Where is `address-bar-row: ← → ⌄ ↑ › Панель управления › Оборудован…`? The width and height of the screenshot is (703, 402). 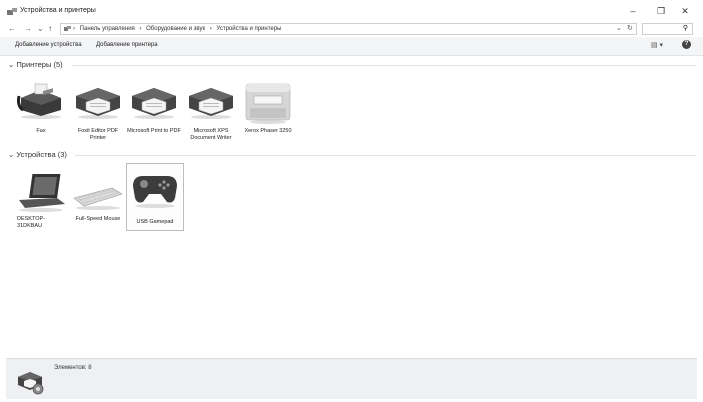 address-bar-row: ← → ⌄ ↑ › Панель управления › Оборудован… is located at coordinates (351, 29).